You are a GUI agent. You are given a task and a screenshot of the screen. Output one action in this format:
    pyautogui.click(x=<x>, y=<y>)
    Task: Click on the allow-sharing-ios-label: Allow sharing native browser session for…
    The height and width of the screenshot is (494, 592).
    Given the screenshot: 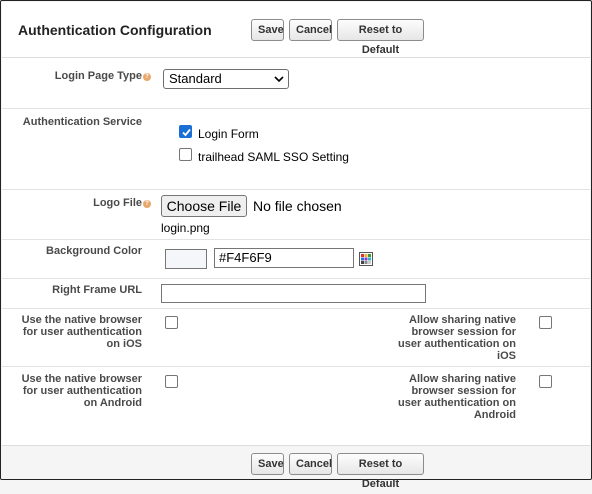 What is the action you would take?
    pyautogui.click(x=457, y=338)
    